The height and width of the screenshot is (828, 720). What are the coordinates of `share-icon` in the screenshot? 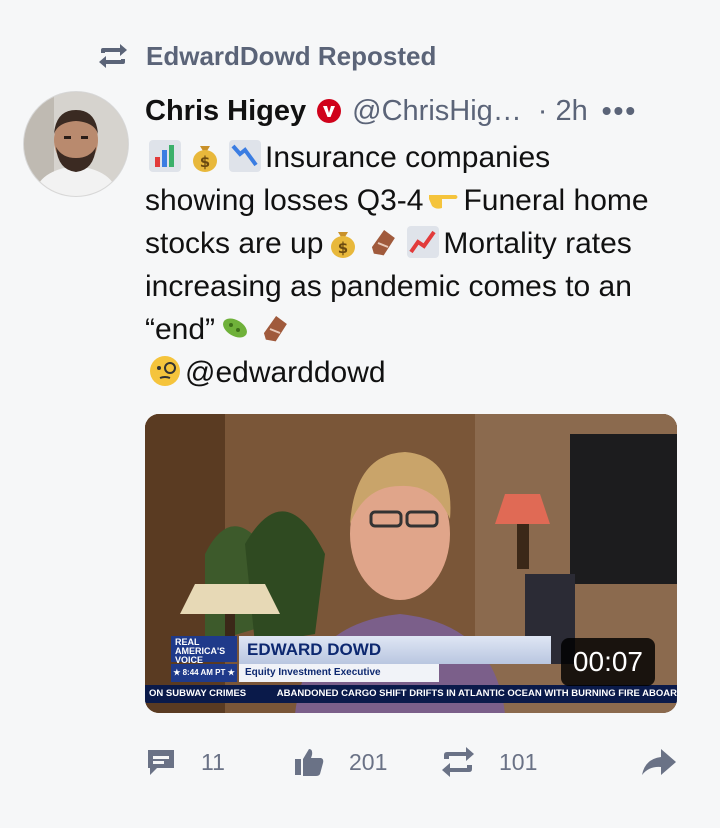 It's located at (659, 762).